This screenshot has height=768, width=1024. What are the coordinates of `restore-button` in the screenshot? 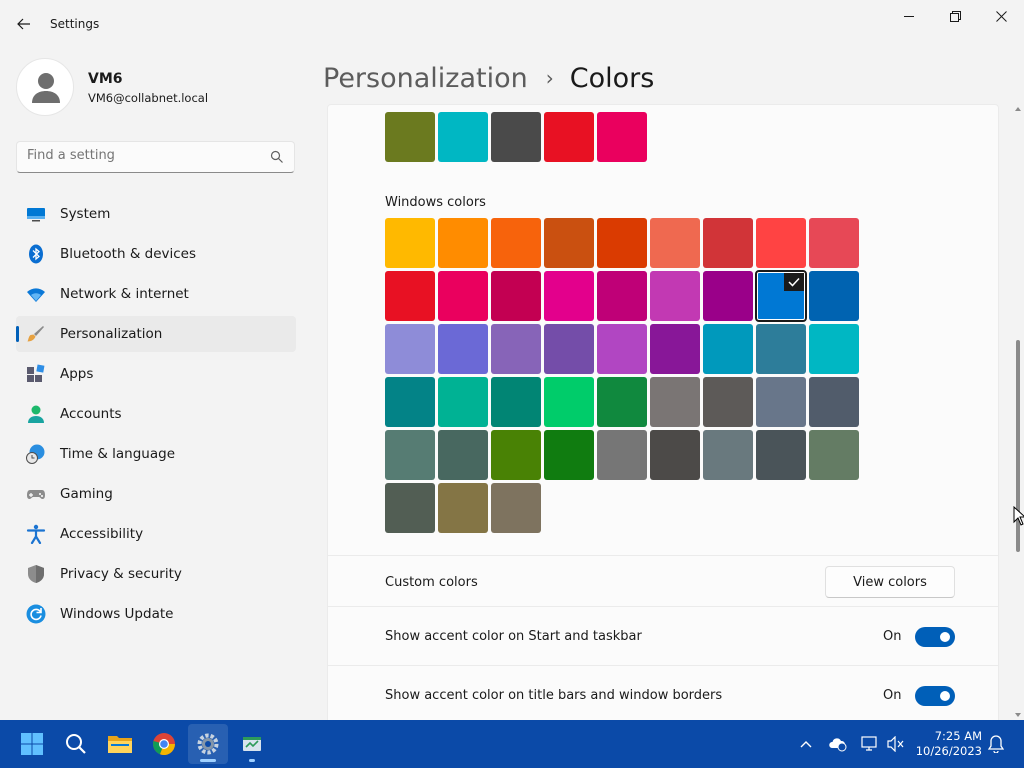 It's located at (955, 16).